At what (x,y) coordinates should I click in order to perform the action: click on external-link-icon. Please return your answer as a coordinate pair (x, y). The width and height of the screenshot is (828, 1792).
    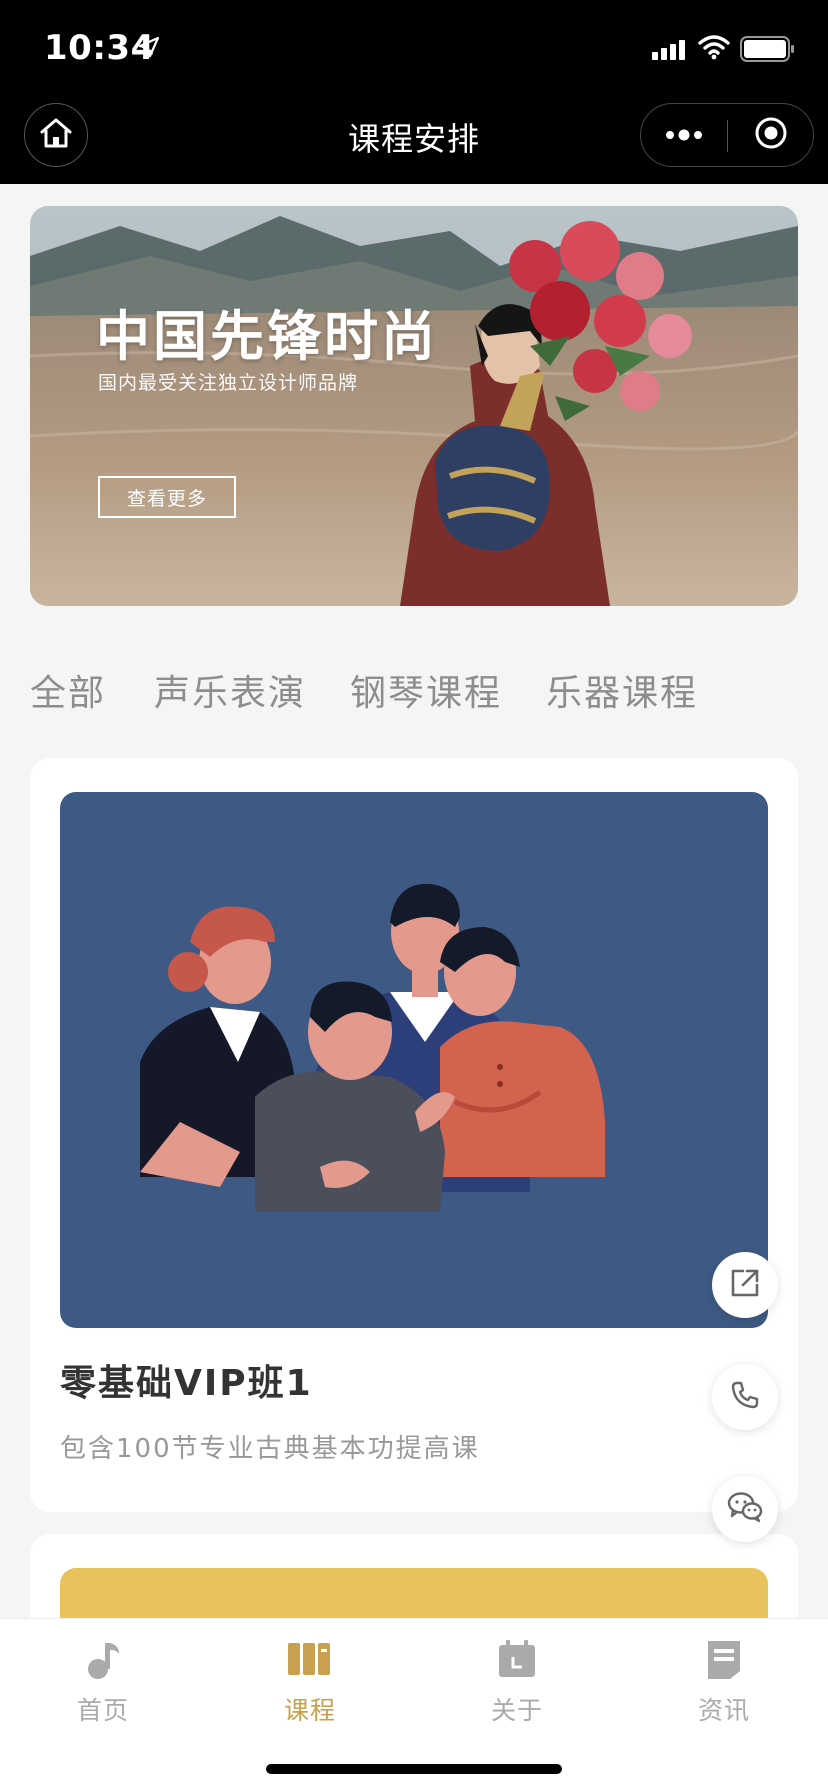
    Looking at the image, I should click on (745, 1285).